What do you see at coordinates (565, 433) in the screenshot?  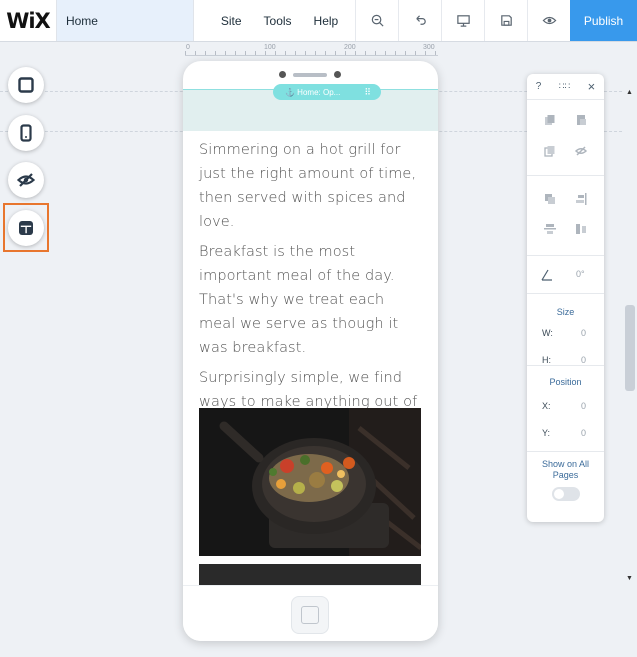 I see `y-row: Y: 0` at bounding box center [565, 433].